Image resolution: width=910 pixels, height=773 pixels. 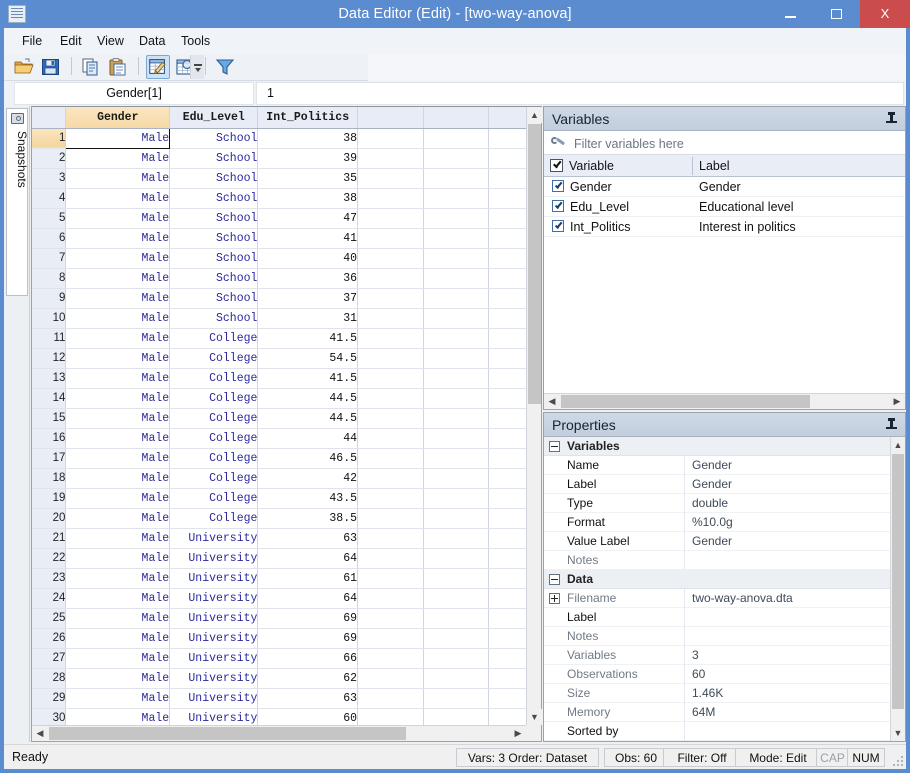 I want to click on property-value, so click(x=789, y=636).